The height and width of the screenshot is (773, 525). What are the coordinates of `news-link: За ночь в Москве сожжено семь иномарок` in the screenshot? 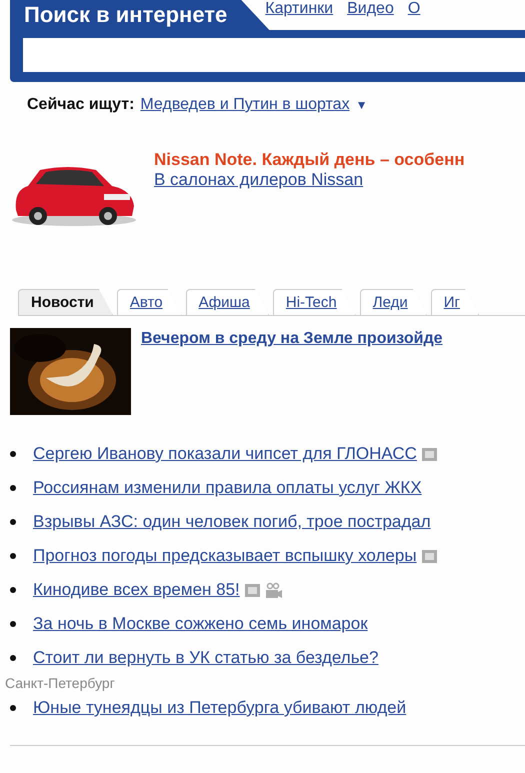 It's located at (200, 624).